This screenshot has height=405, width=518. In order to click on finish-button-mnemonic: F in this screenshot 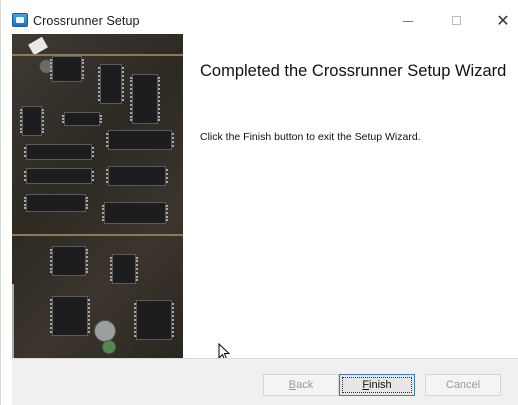, I will do `click(366, 385)`.